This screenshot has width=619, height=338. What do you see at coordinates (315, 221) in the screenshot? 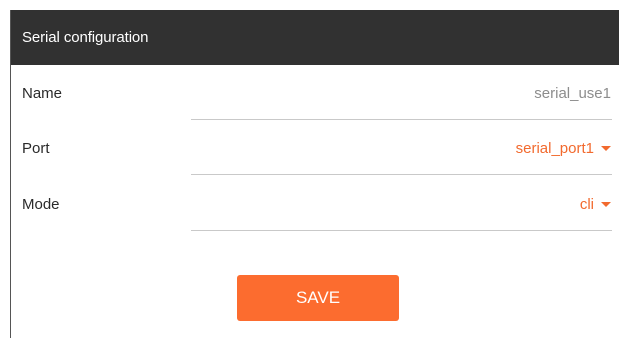
I see `mode-row: Mode cli` at bounding box center [315, 221].